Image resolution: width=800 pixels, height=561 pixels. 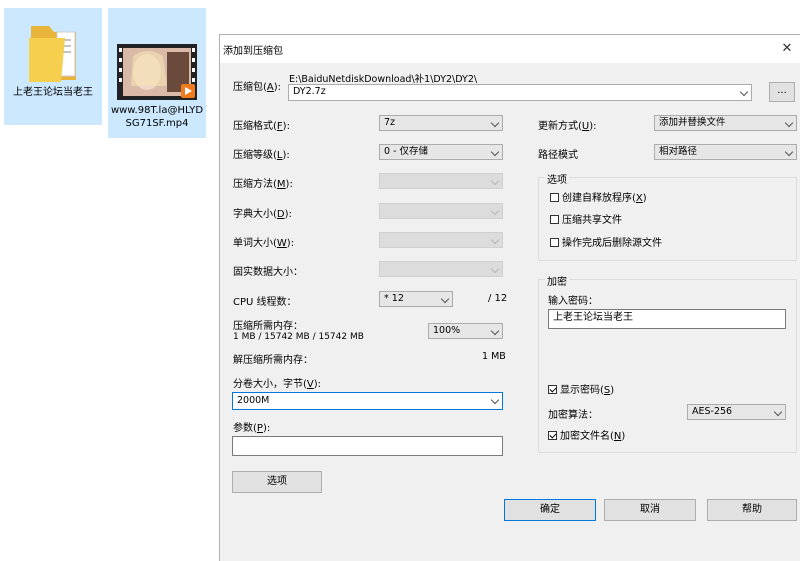 I want to click on desktop-folder-icon: 上老王论坛当老王, so click(x=53, y=66).